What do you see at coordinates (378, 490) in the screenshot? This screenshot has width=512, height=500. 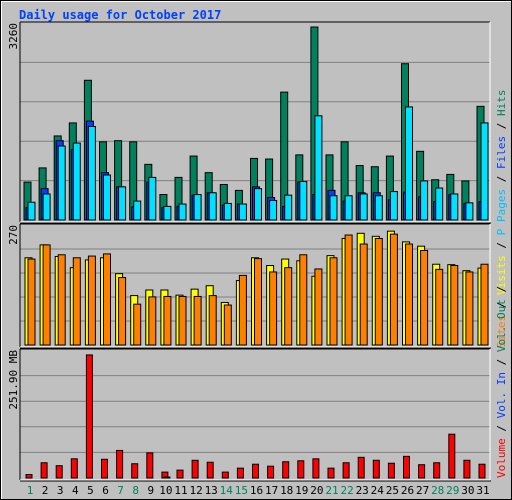 I see `day-label: 24` at bounding box center [378, 490].